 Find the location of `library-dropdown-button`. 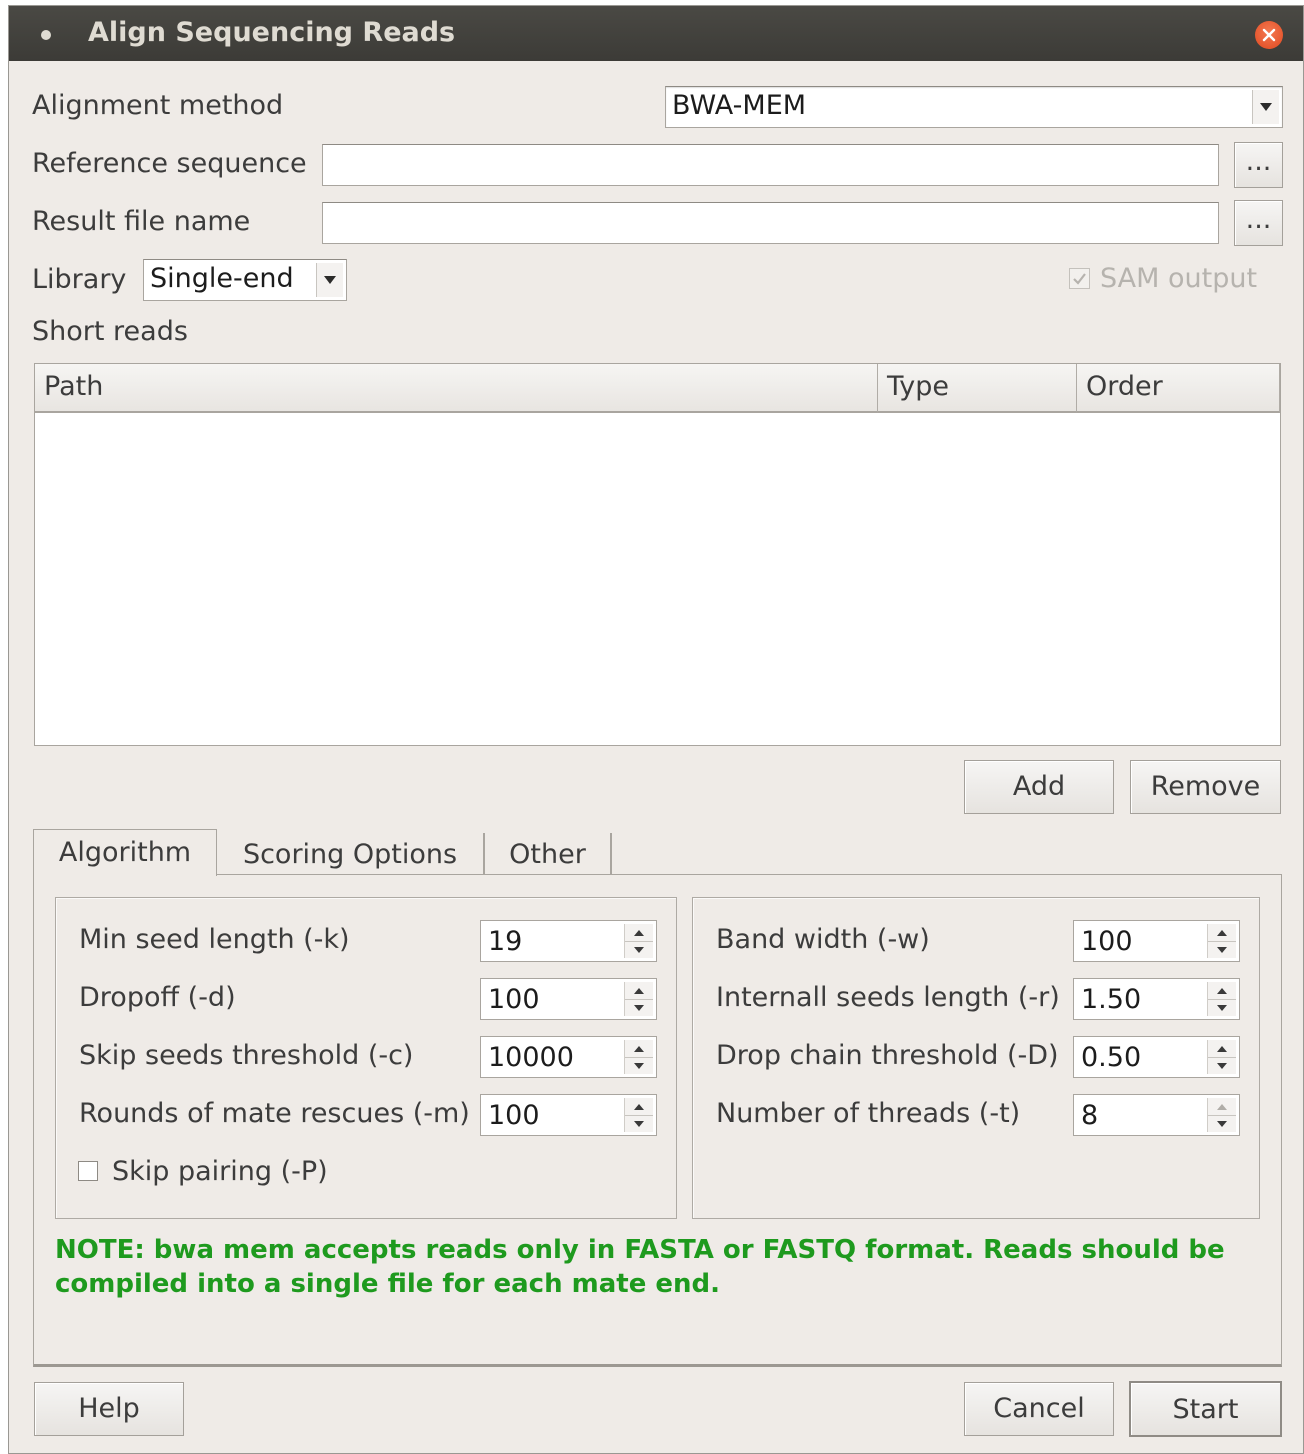

library-dropdown-button is located at coordinates (329, 280).